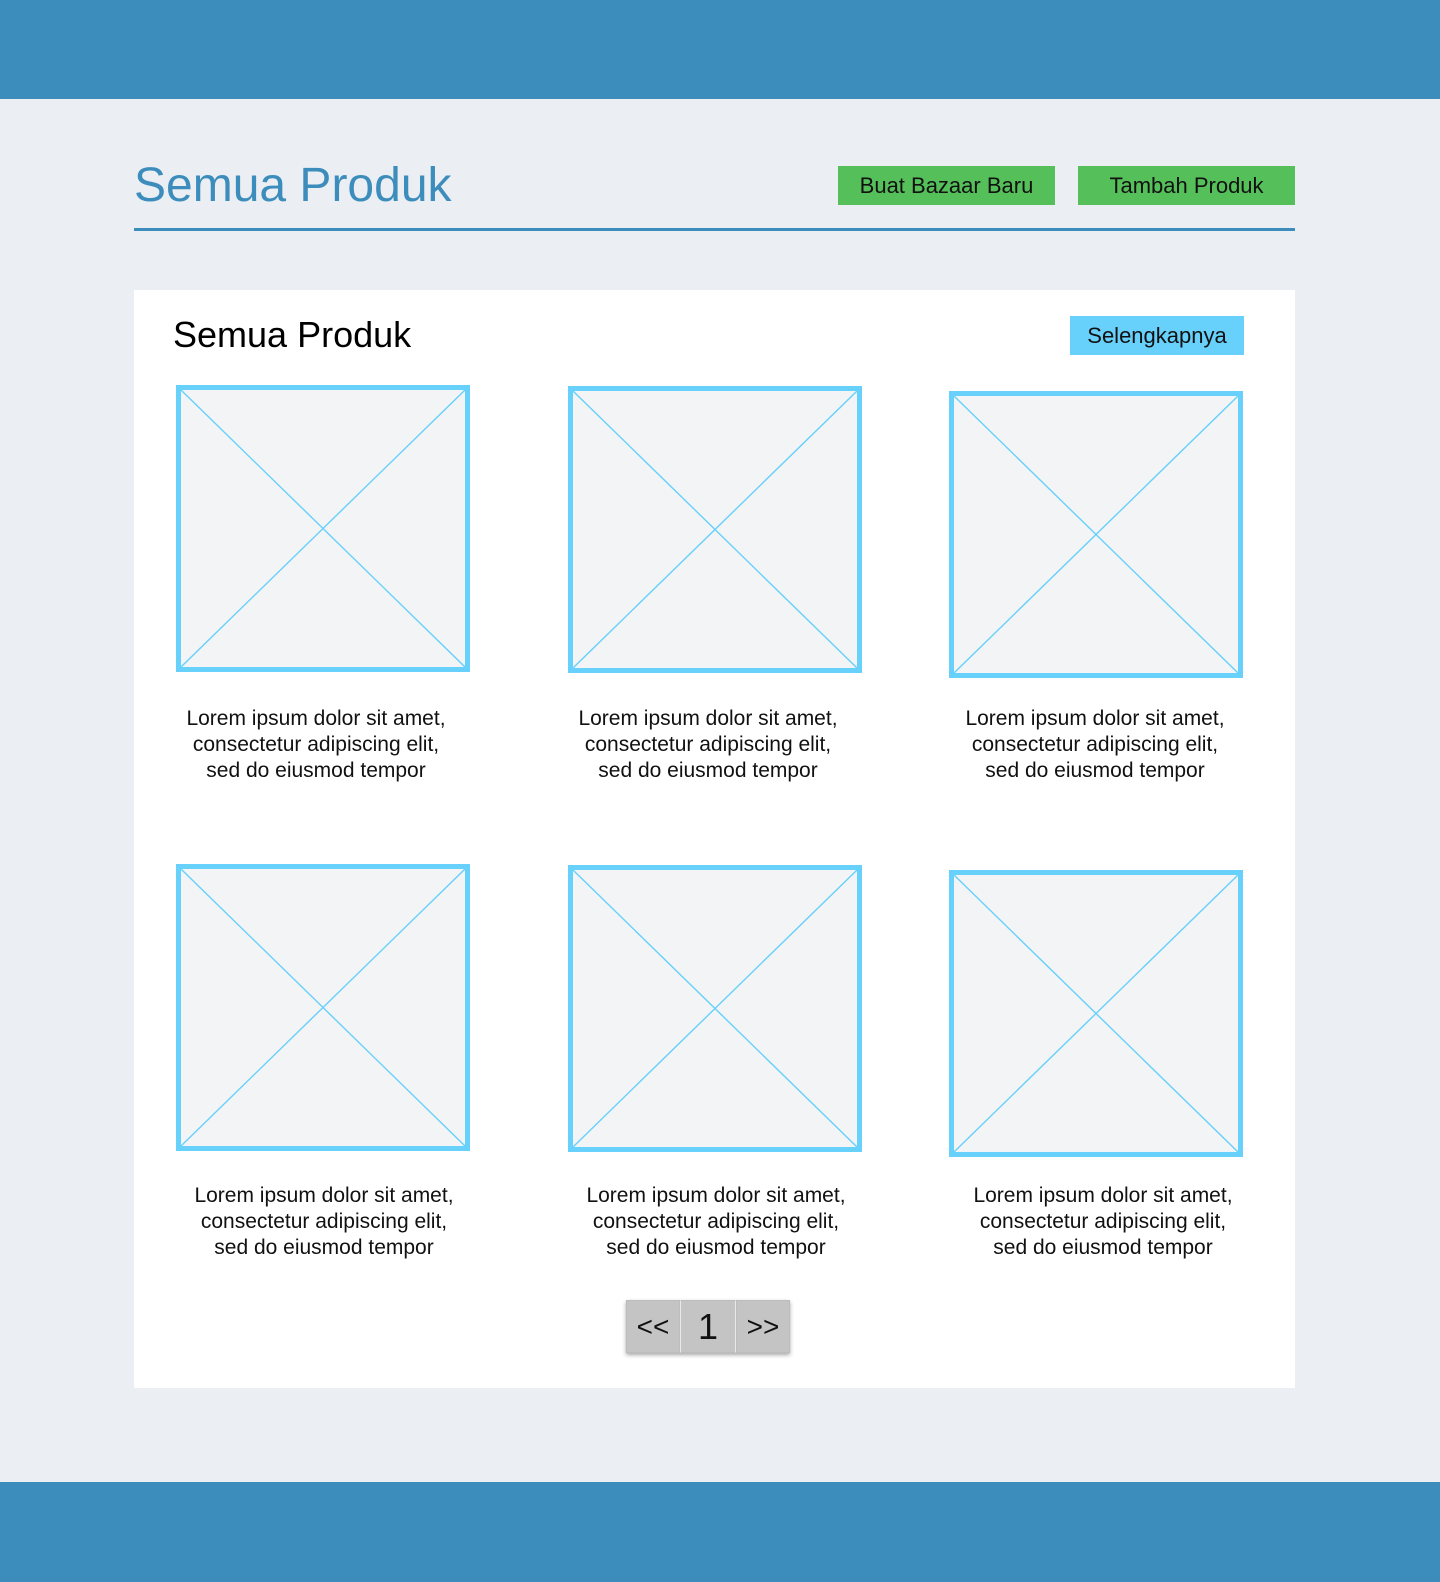 This screenshot has height=1582, width=1440. I want to click on page-number-button: 1, so click(708, 1326).